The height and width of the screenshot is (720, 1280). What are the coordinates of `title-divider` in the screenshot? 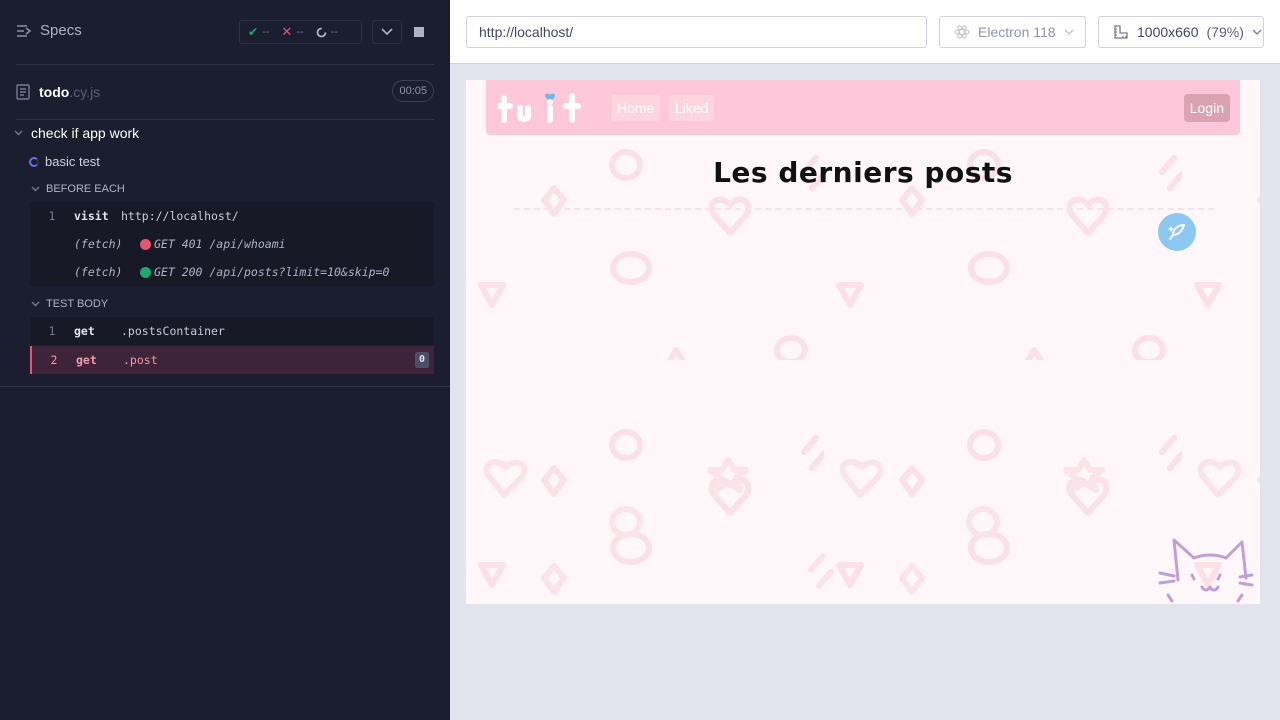 It's located at (864, 209).